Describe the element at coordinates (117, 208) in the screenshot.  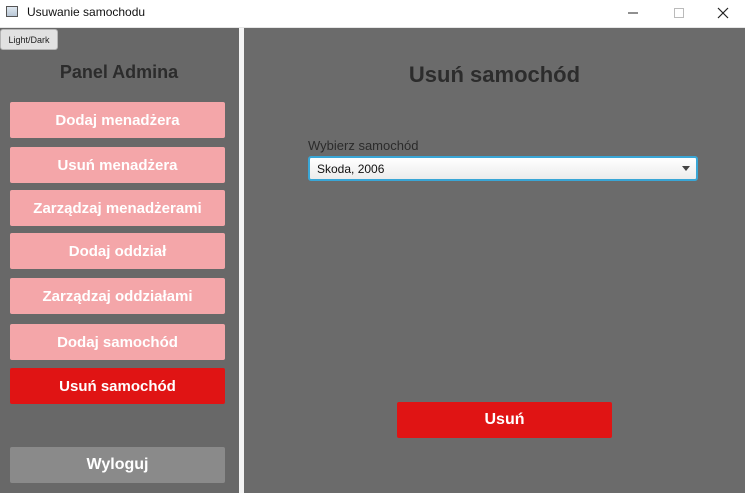
I see `manage-managers-button: Zarządzaj menadżerami` at that location.